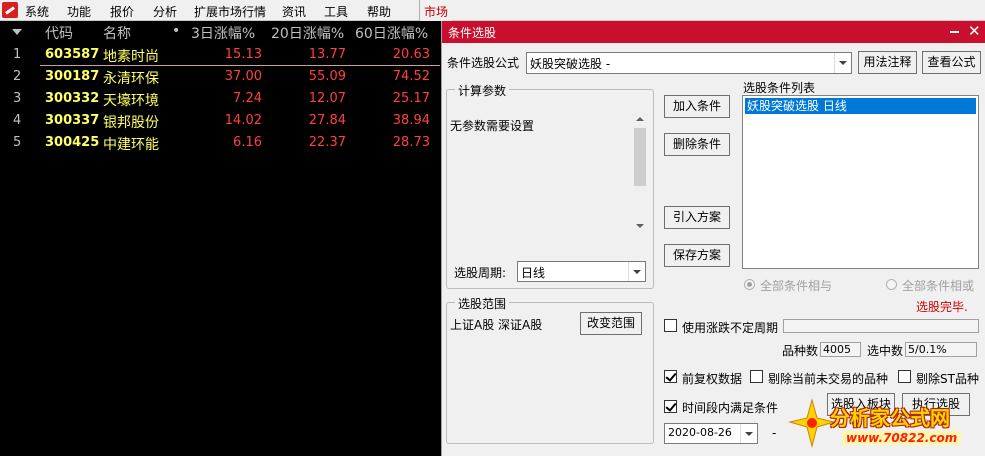 Image resolution: width=985 pixels, height=456 pixels. What do you see at coordinates (220, 77) in the screenshot?
I see `table-row: 2 300187 永清环保 37.00 55.09 74.52` at bounding box center [220, 77].